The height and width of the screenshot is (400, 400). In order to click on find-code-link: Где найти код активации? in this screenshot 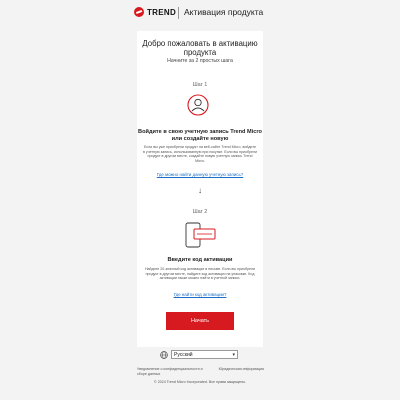, I will do `click(200, 294)`.